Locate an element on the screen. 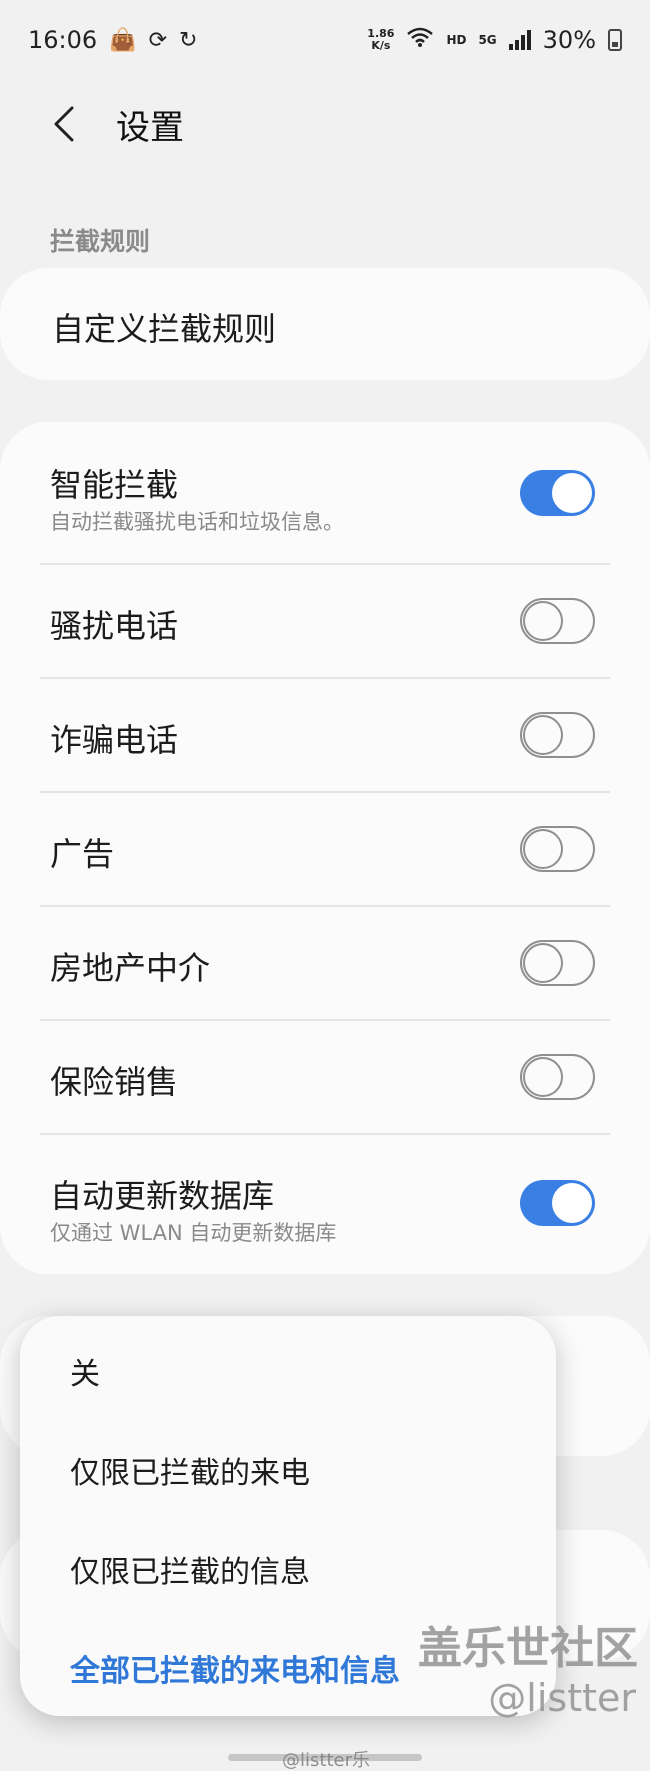 The width and height of the screenshot is (650, 1771). popup-option-all: 全部已拦截的来电和信息 is located at coordinates (235, 1668).